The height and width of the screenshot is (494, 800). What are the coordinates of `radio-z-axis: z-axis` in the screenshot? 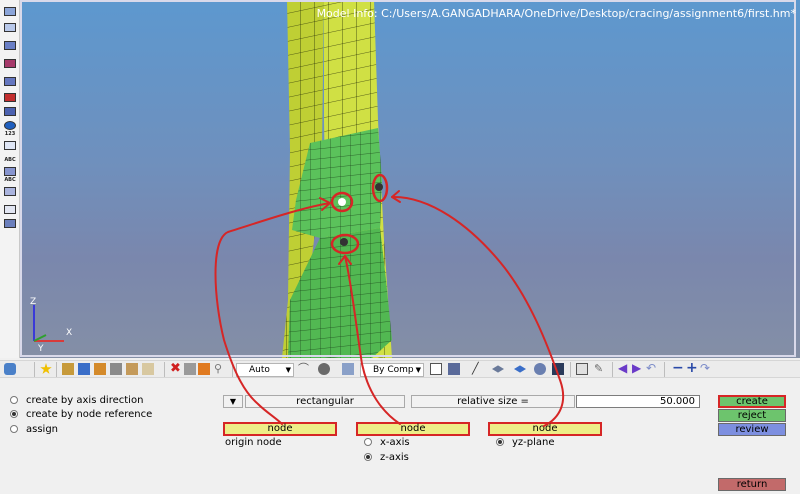 It's located at (386, 457).